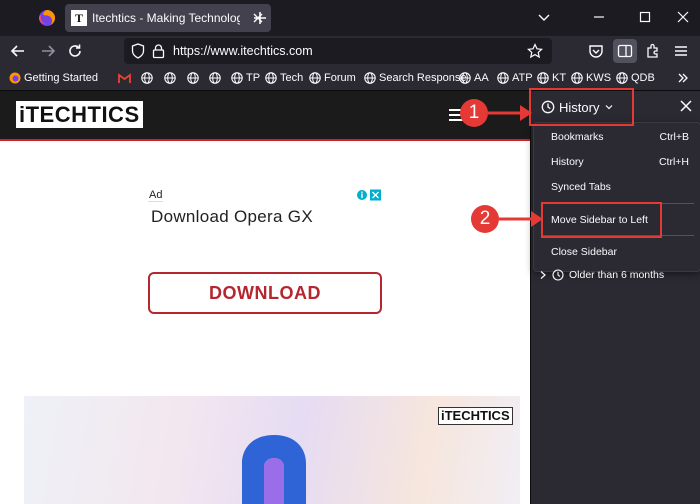 This screenshot has width=700, height=504. I want to click on bookmark-tech: Tech, so click(284, 78).